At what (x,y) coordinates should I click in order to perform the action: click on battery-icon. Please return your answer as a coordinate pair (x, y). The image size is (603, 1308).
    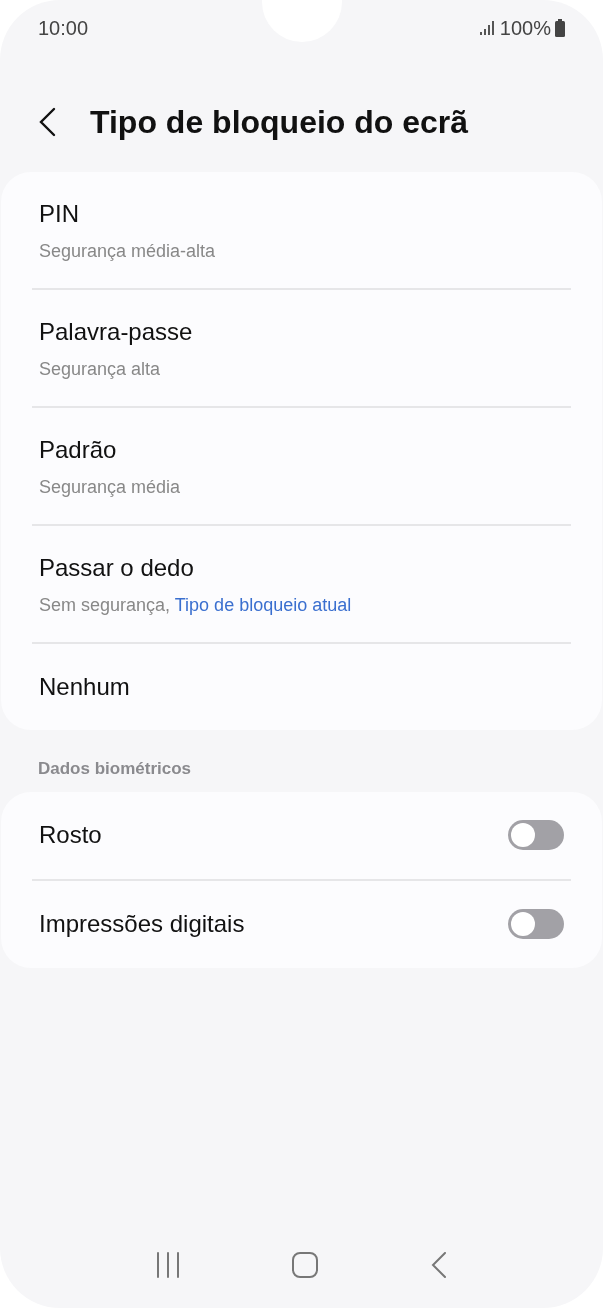
    Looking at the image, I should click on (560, 28).